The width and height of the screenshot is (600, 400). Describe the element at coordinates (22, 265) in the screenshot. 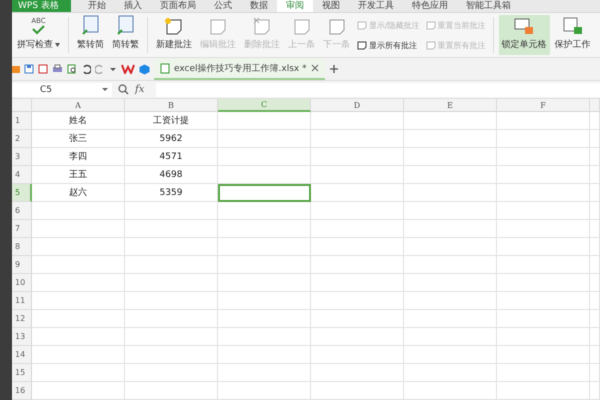

I see `row-header: 9` at that location.